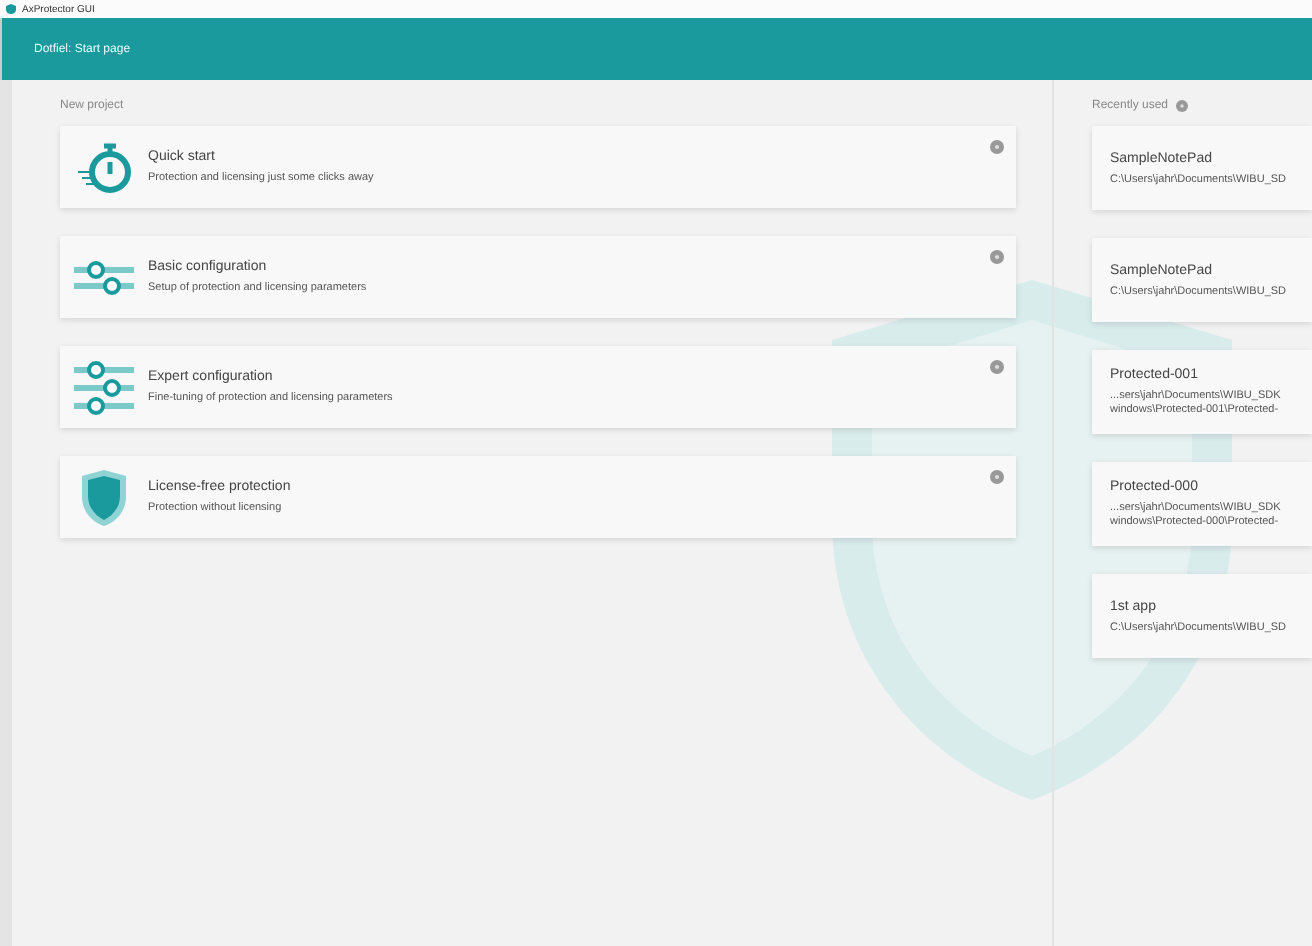 The height and width of the screenshot is (946, 1312). What do you see at coordinates (104, 497) in the screenshot?
I see `shield-icon` at bounding box center [104, 497].